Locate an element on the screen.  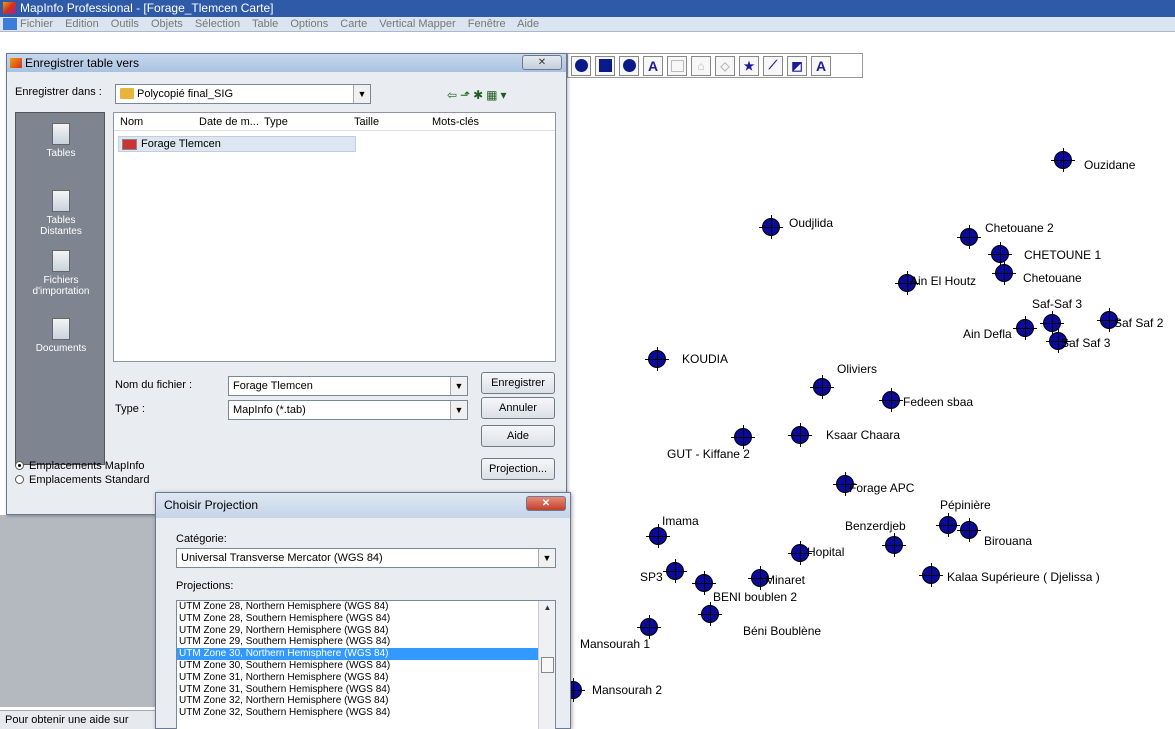
menu-selection: Sélection is located at coordinates (217, 24).